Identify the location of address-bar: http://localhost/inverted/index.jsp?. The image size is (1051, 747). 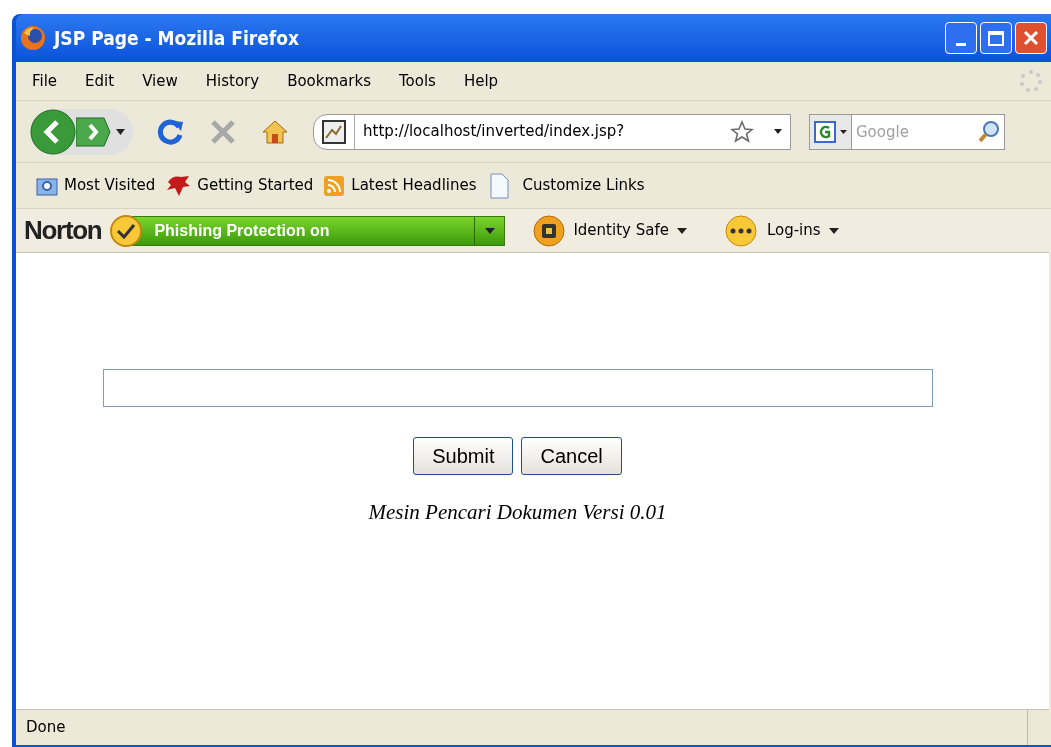
(552, 131).